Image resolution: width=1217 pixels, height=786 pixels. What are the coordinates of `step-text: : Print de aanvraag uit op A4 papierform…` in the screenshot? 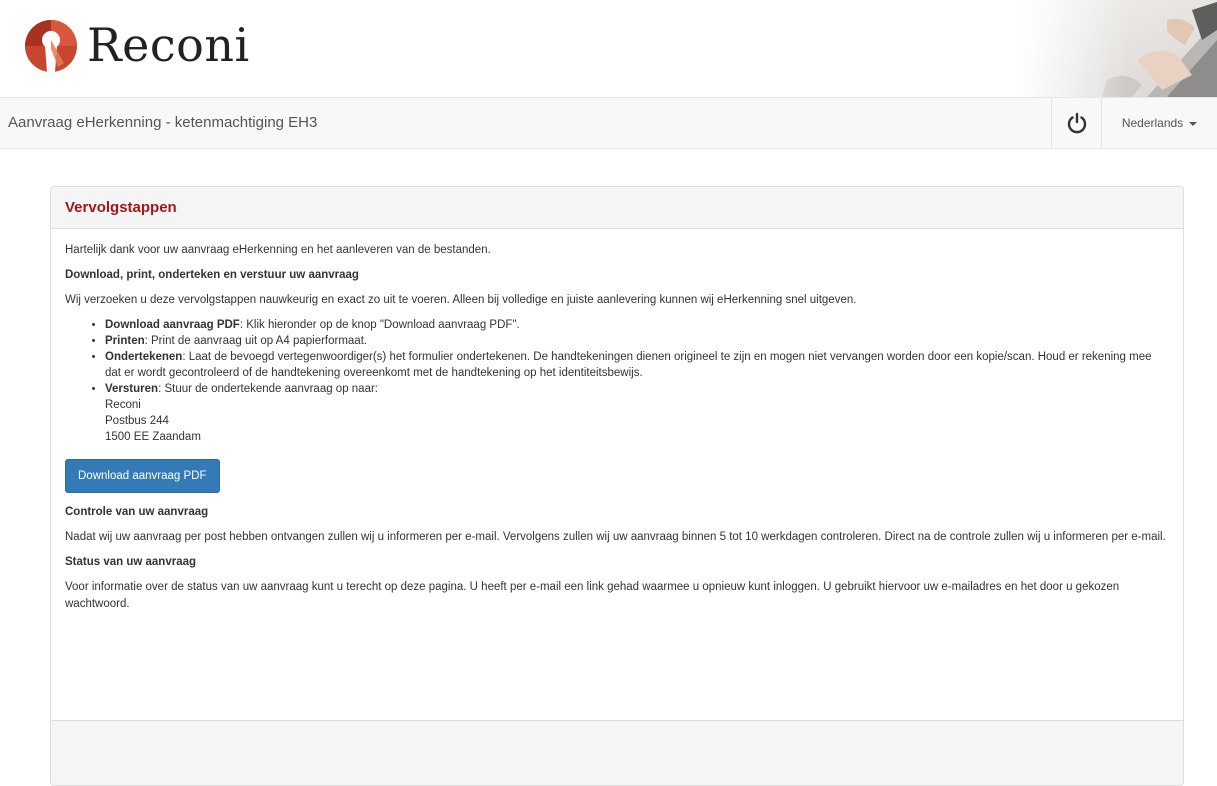 It's located at (256, 341).